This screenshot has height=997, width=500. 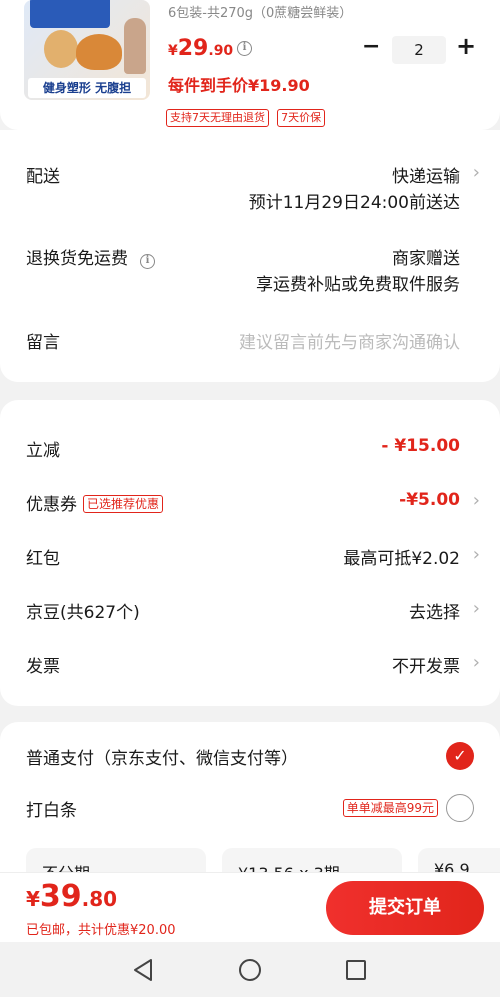 What do you see at coordinates (173, 51) in the screenshot?
I see `price-symbol: ¥` at bounding box center [173, 51].